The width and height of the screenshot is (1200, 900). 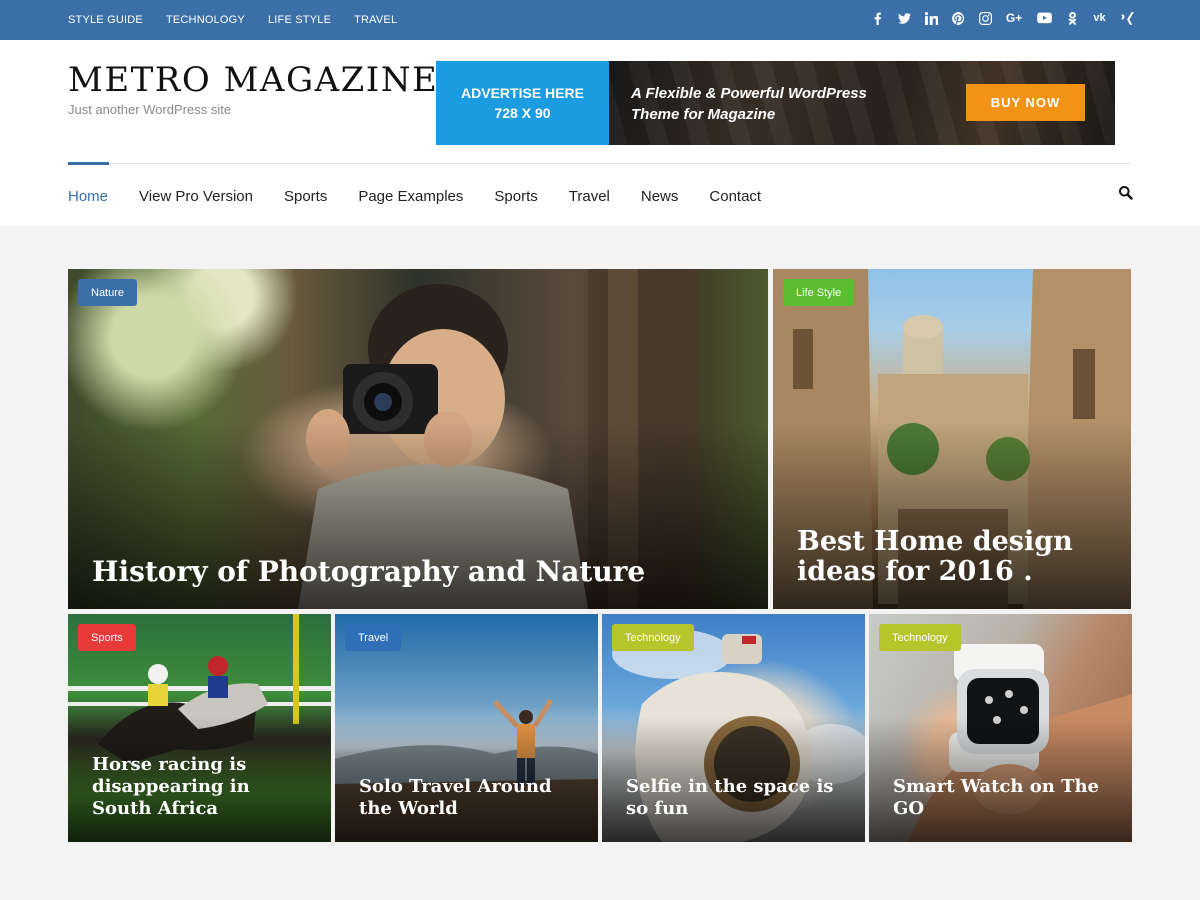 I want to click on post-title: Smart Watch on The GO, so click(x=1003, y=798).